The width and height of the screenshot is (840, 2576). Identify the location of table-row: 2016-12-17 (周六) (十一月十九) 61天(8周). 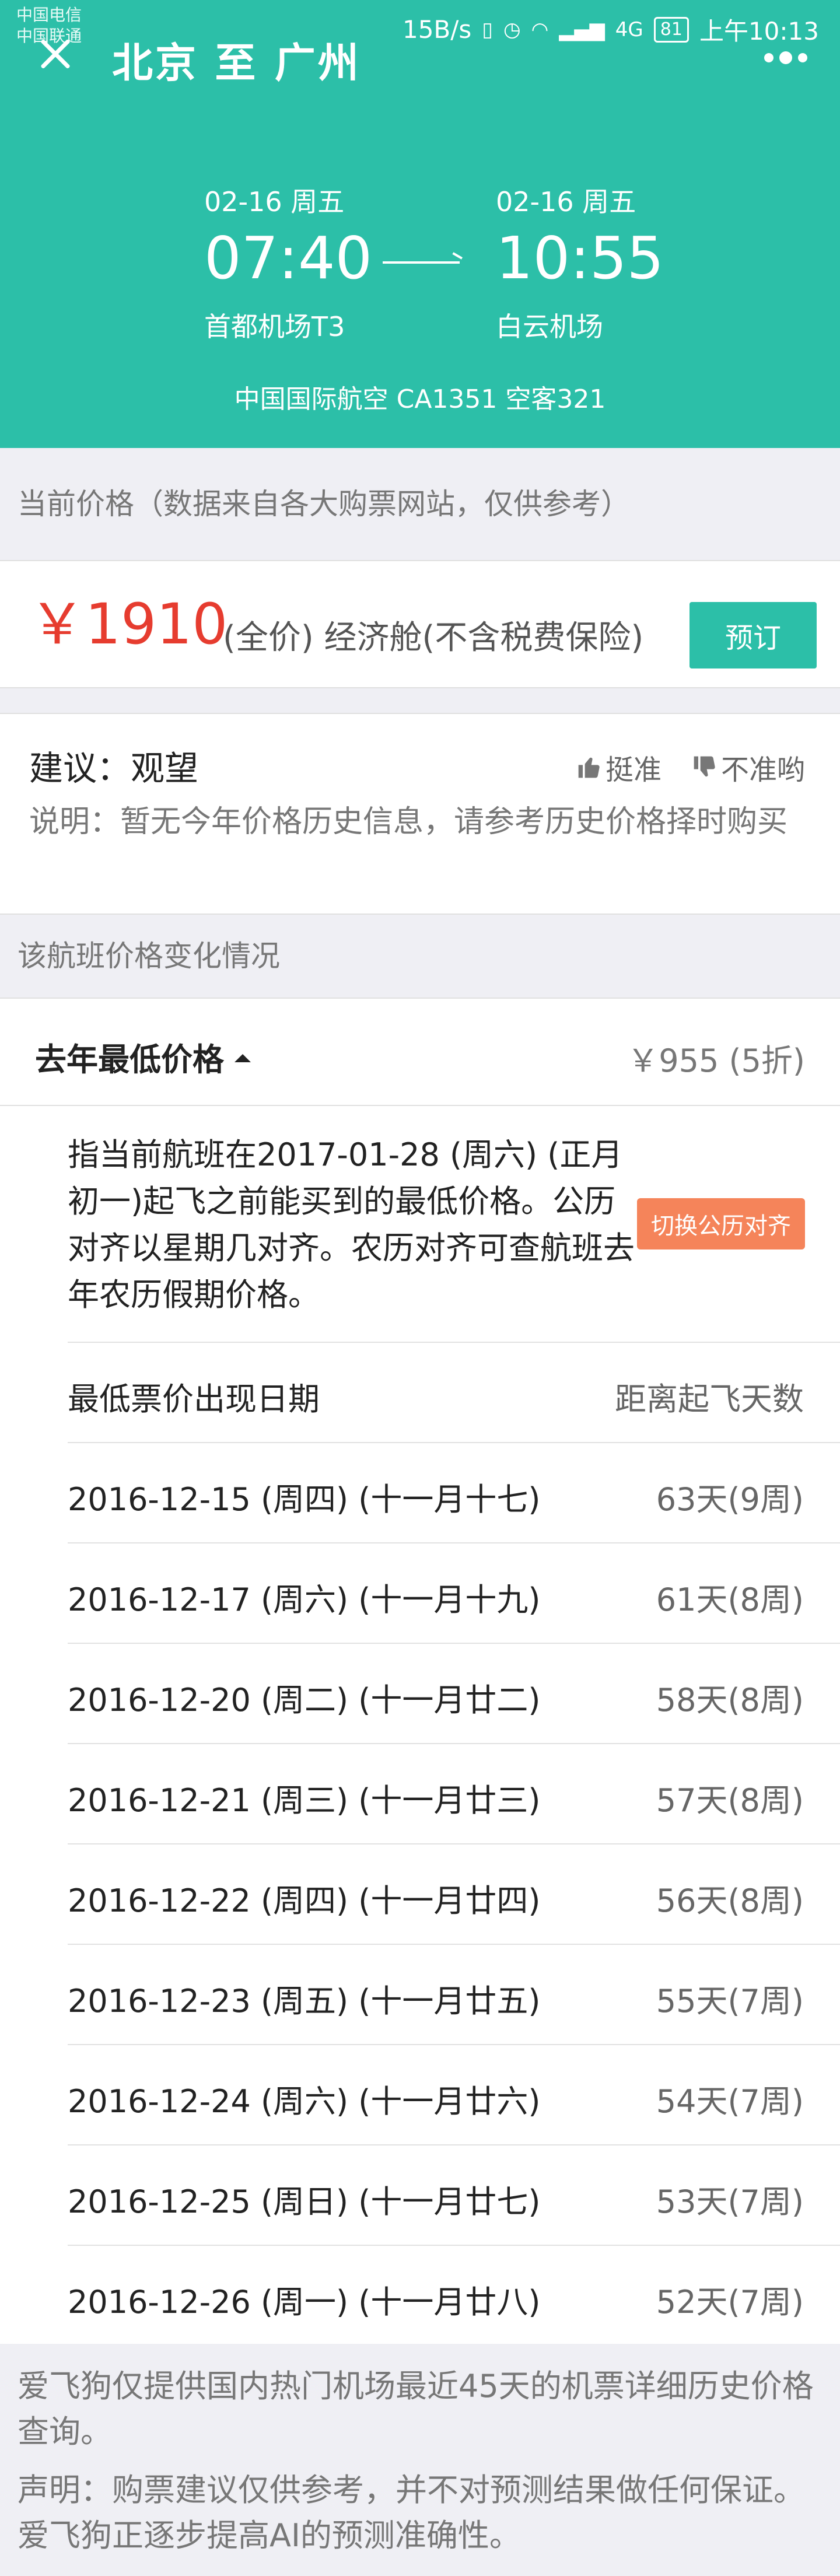
(454, 1592).